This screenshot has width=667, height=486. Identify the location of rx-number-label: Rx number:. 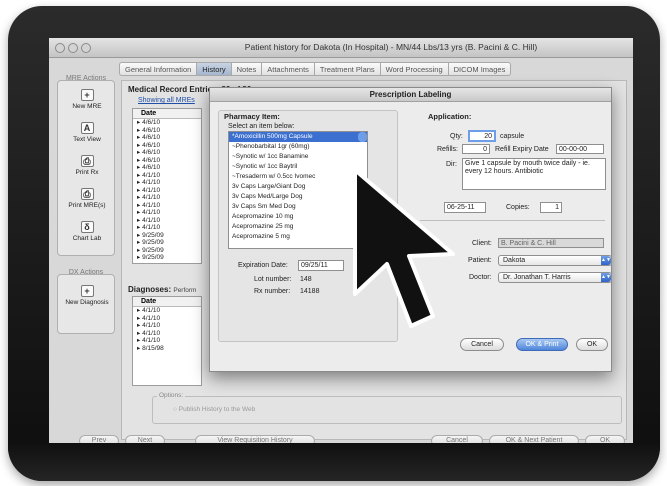
(272, 291).